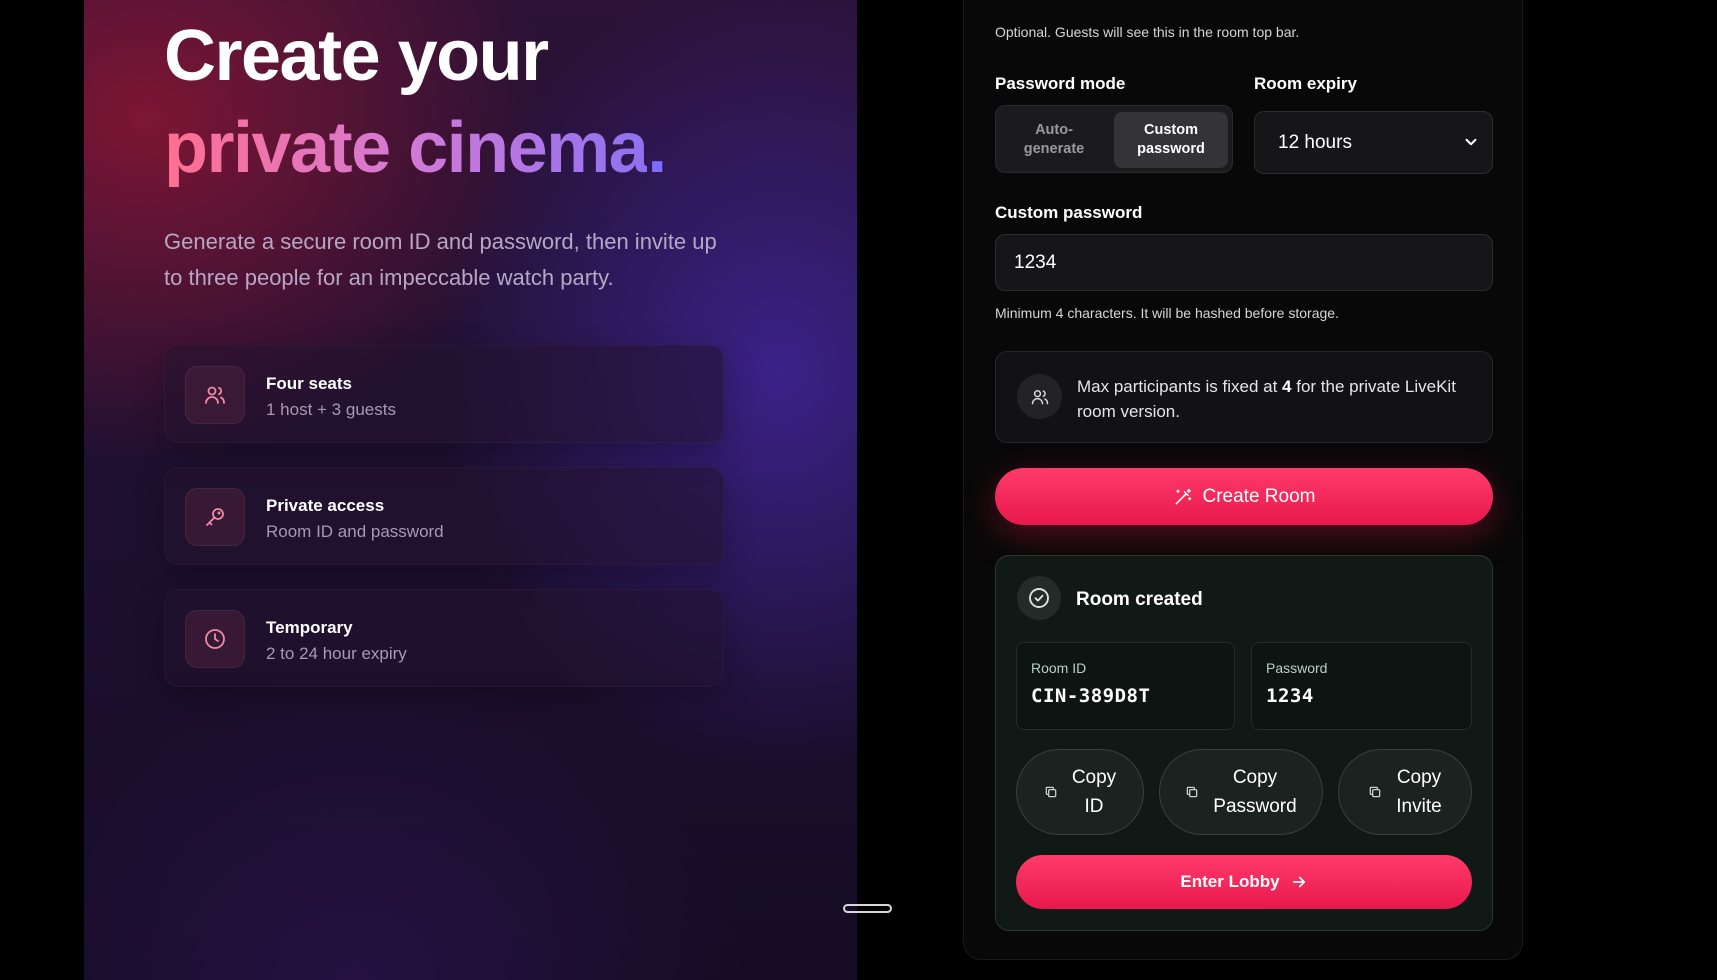 This screenshot has width=1717, height=980. Describe the element at coordinates (331, 409) in the screenshot. I see `feature-subtitle: 1 host + 3 guests` at that location.